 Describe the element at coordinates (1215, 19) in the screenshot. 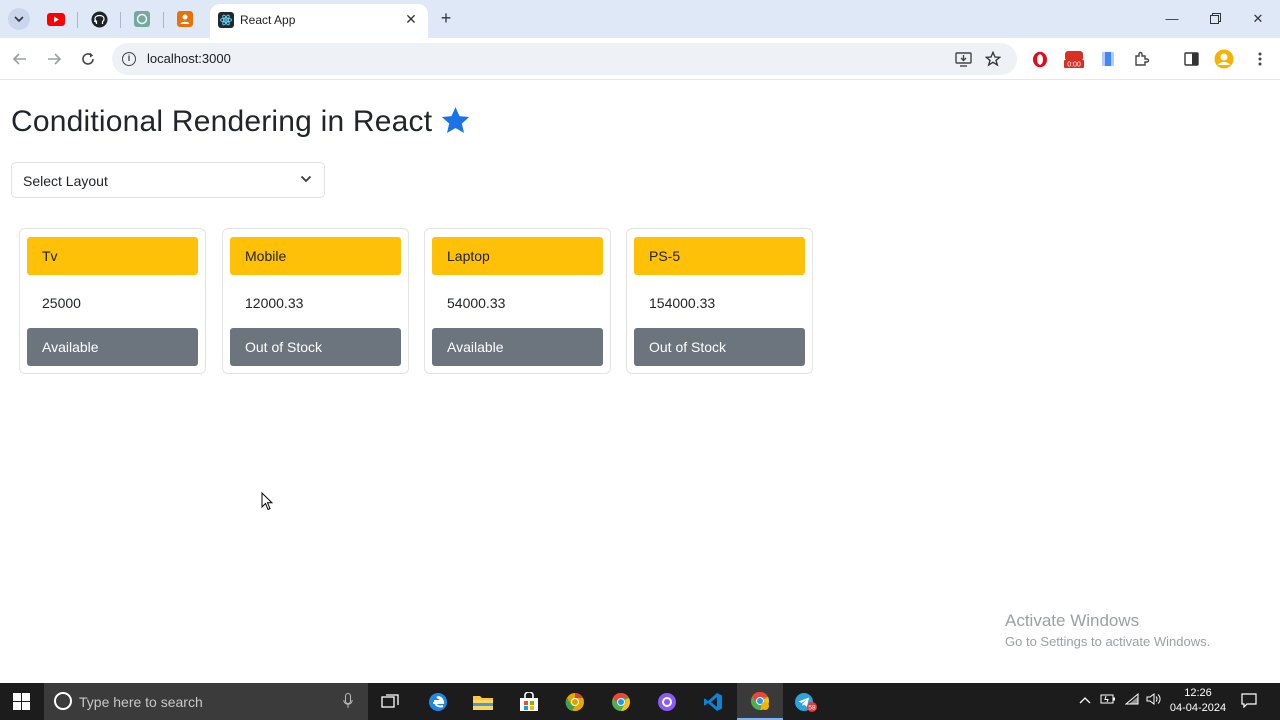

I see `restore-icon` at that location.